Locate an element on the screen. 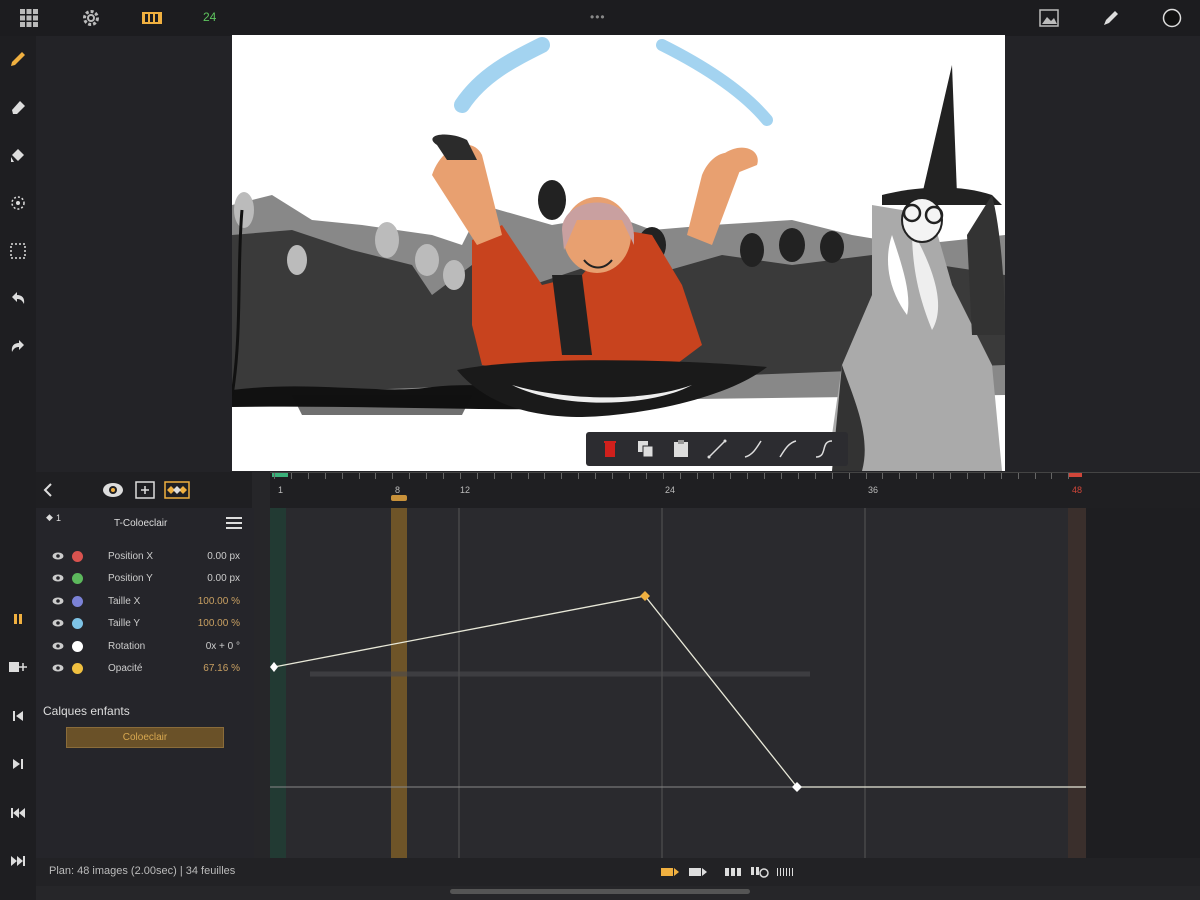 The width and height of the screenshot is (1200, 900). property-row: Position Y 0.00 px is located at coordinates (150, 579).